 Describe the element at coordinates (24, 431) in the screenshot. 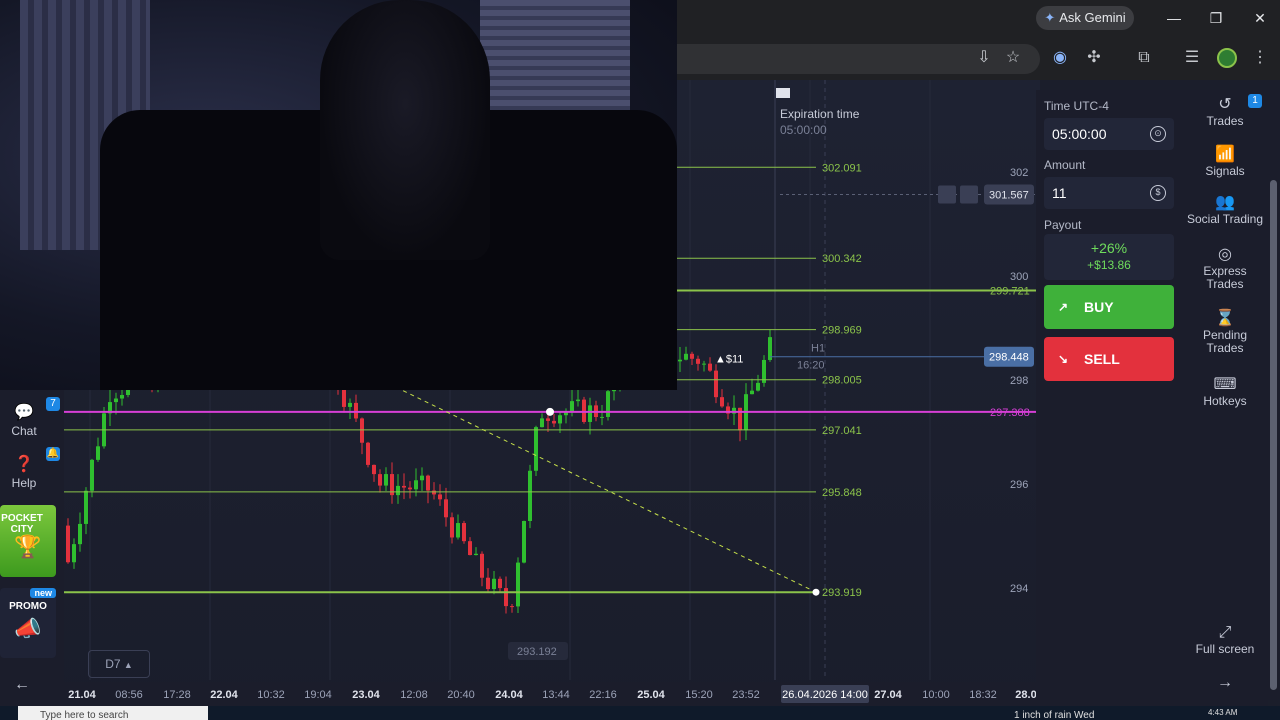

I see `chat-label: Chat` at that location.